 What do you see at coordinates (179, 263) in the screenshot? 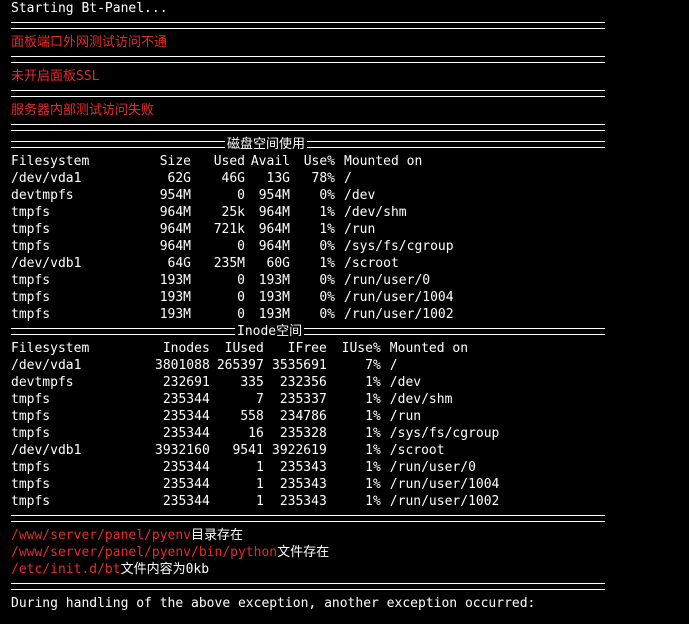
I see `cell-size: 64G` at bounding box center [179, 263].